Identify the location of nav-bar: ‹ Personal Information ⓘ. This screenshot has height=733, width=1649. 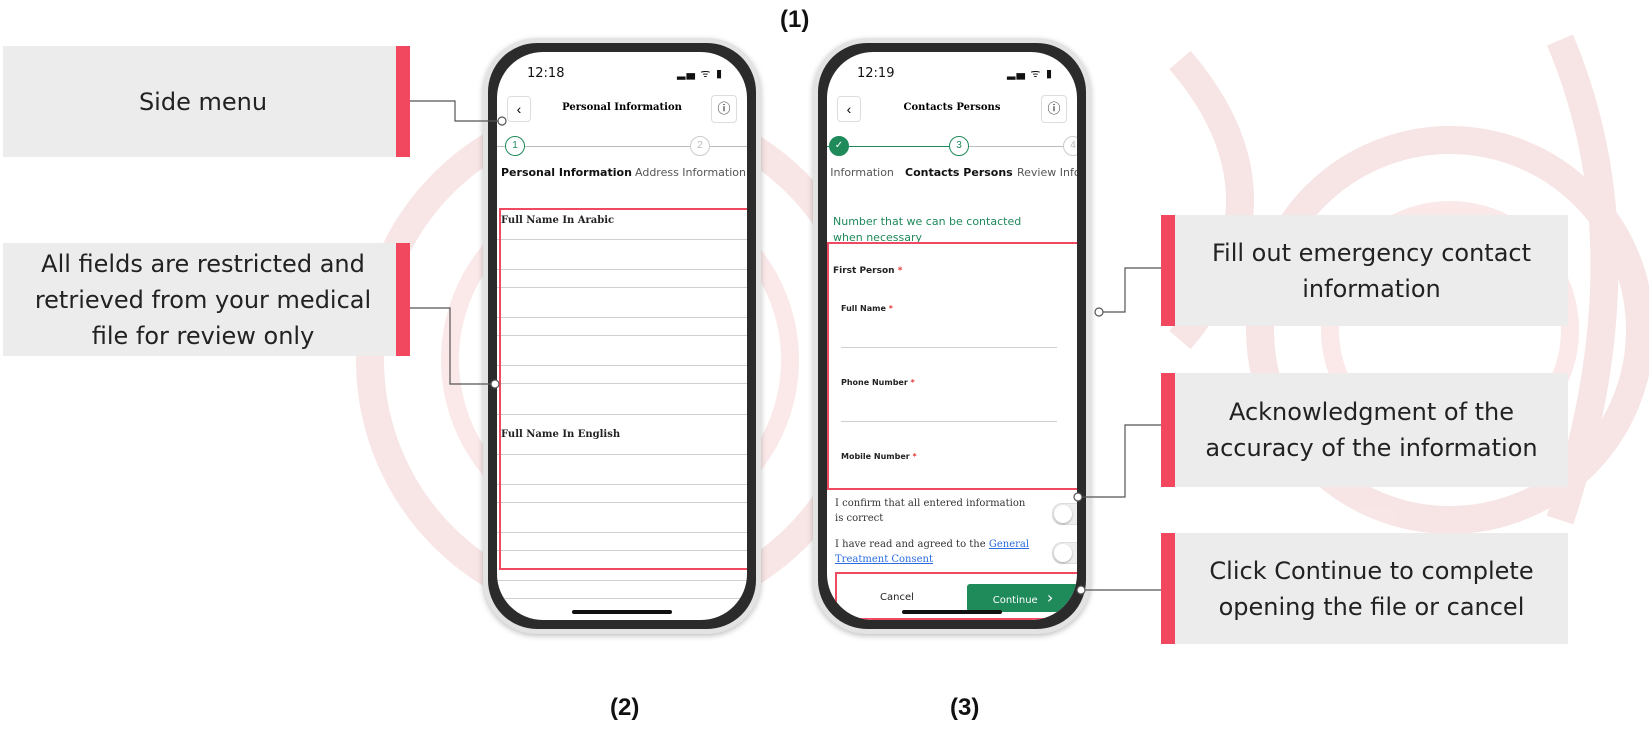
(622, 109).